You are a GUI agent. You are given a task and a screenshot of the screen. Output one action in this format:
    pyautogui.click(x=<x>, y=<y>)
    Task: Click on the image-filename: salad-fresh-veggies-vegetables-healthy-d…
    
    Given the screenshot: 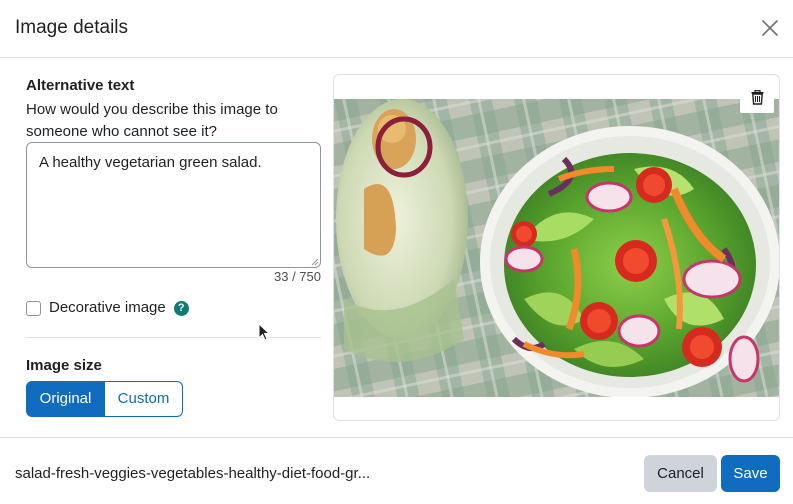 What is the action you would take?
    pyautogui.click(x=193, y=473)
    